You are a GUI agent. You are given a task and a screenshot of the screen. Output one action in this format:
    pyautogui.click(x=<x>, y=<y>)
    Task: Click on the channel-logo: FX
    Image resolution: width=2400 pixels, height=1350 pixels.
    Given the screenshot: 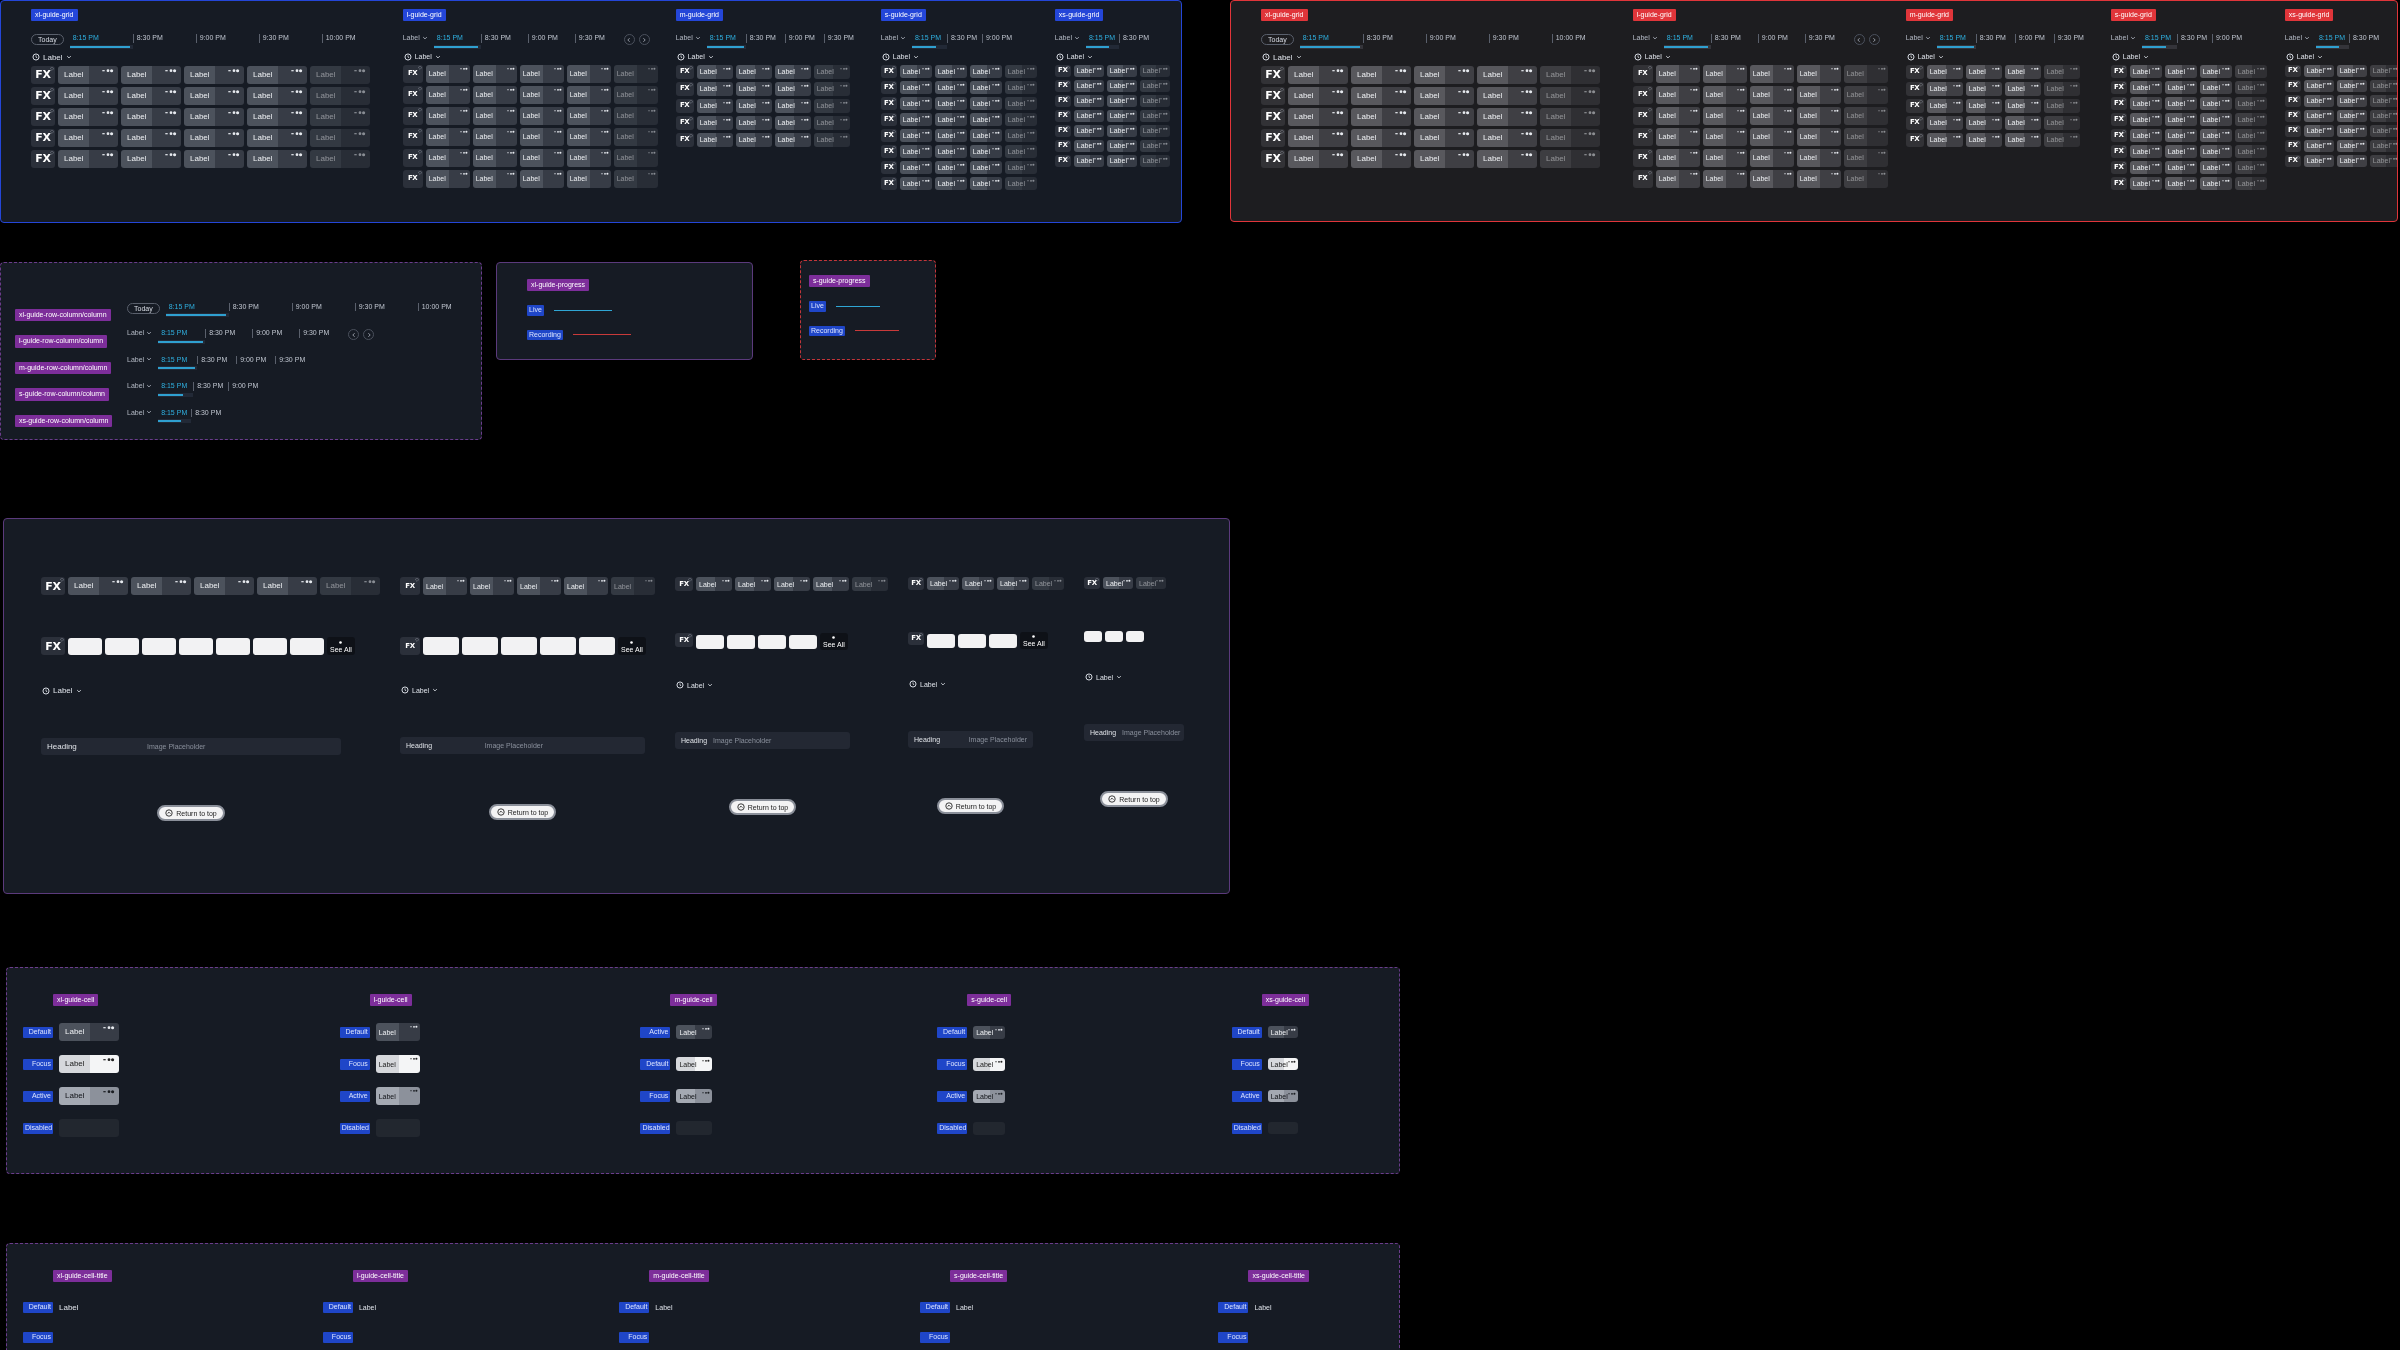 What is the action you would take?
    pyautogui.click(x=1273, y=96)
    